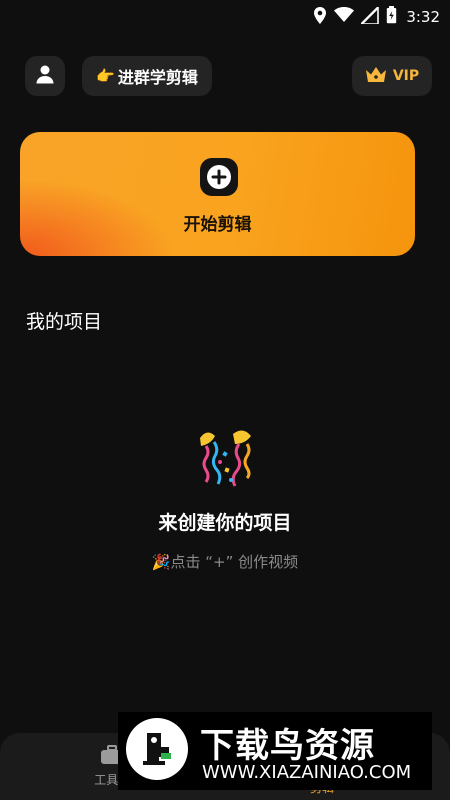 The height and width of the screenshot is (800, 450). Describe the element at coordinates (287, 746) in the screenshot. I see `watermark-title: 下载鸟资源` at that location.